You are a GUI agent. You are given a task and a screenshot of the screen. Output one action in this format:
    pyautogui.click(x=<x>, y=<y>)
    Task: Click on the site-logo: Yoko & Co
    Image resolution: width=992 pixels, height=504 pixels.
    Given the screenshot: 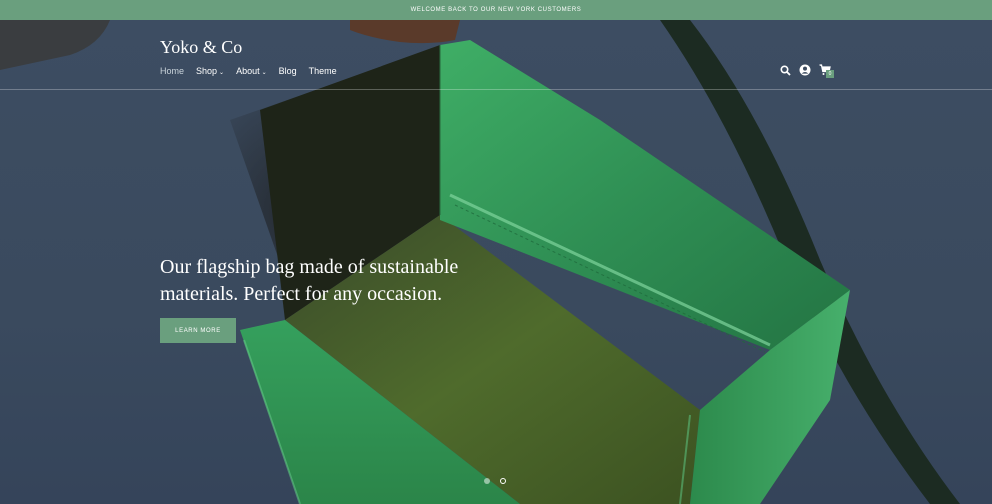 What is the action you would take?
    pyautogui.click(x=201, y=47)
    